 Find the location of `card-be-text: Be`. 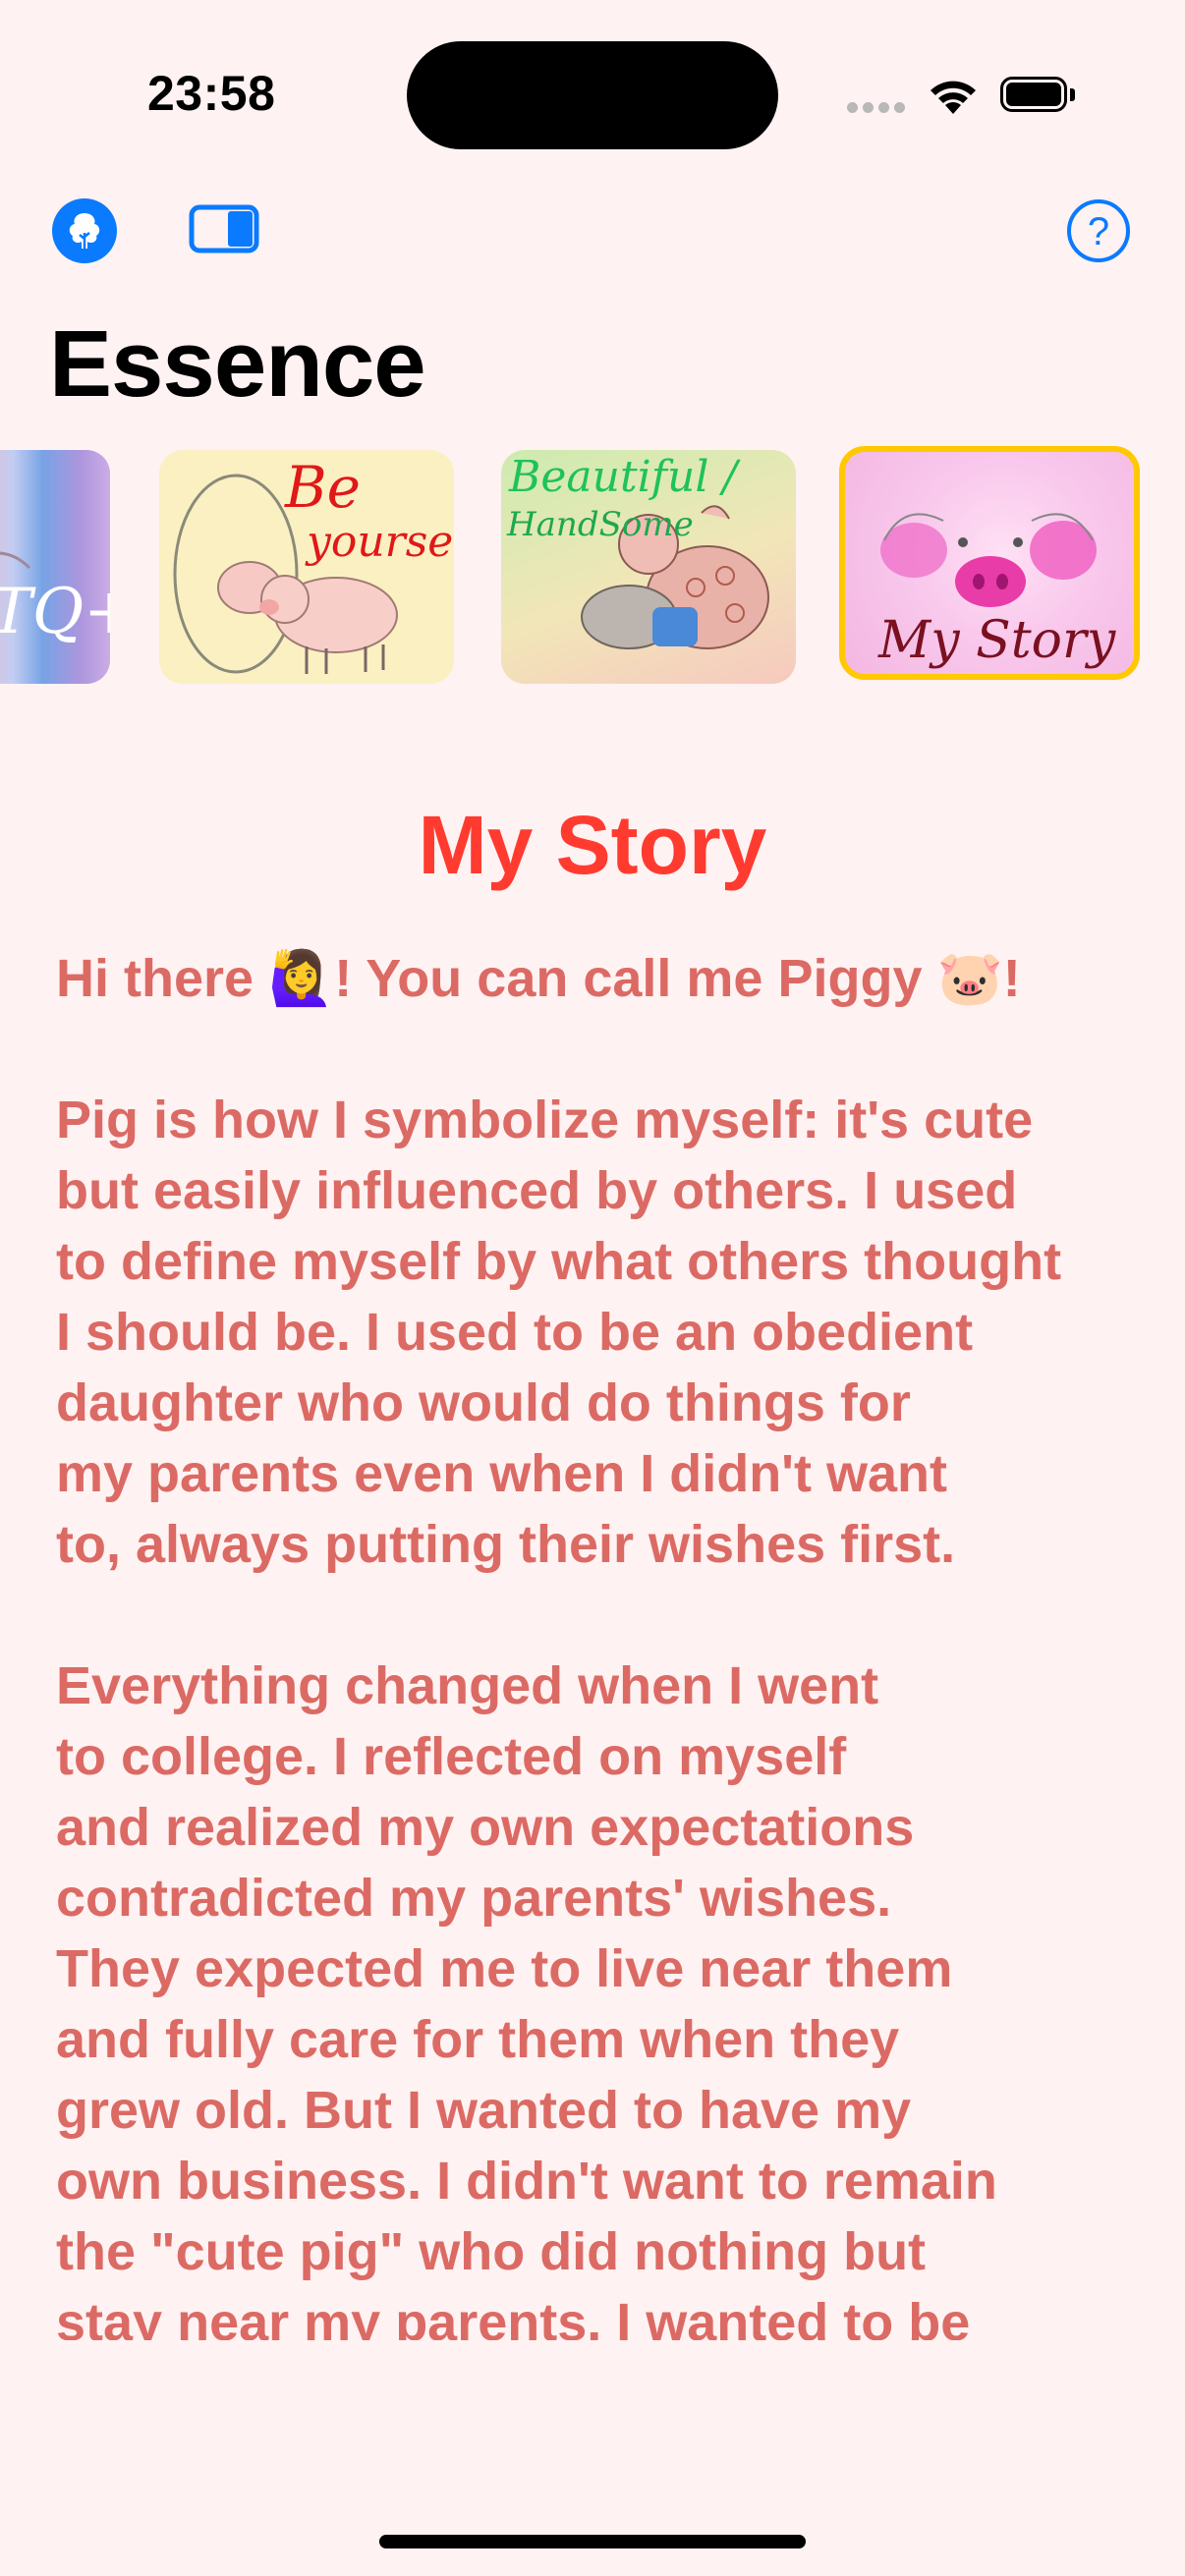

card-be-text: Be is located at coordinates (323, 487).